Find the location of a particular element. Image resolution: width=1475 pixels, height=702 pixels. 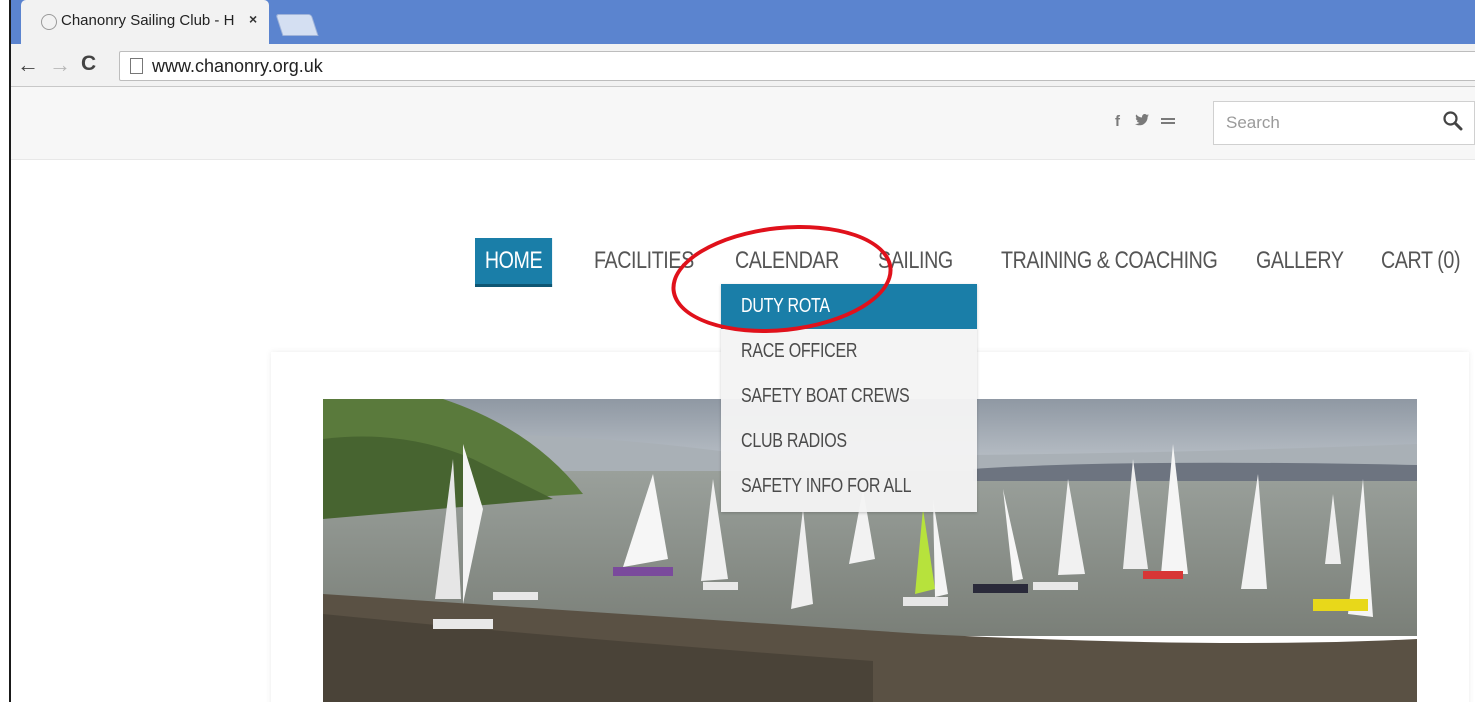

forward-arrow-icon: → is located at coordinates (60, 65).